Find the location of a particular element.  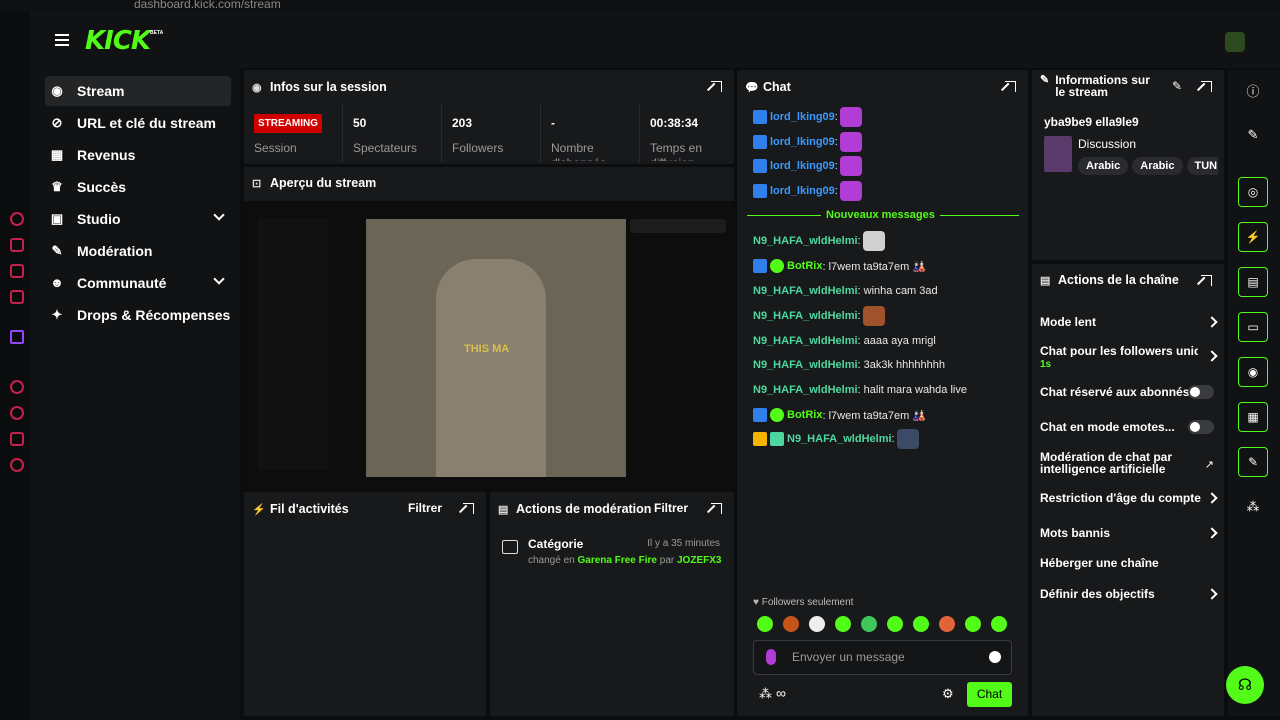

external-link-icon: ↗ is located at coordinates (1209, 464).